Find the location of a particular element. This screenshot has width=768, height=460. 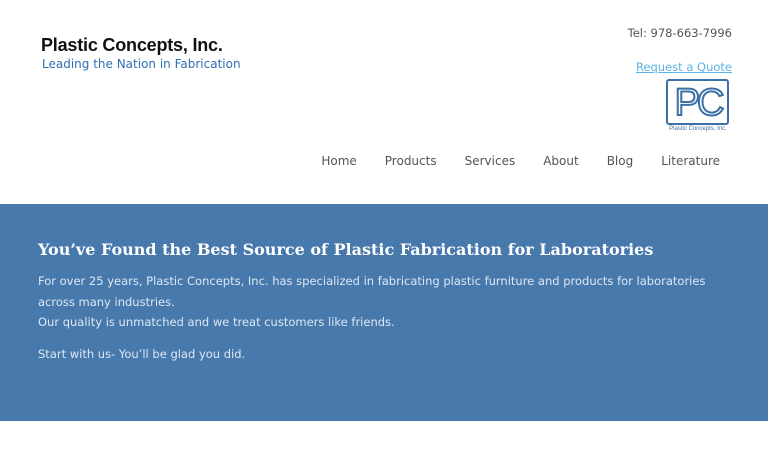

request-quote-link: Request a Quote is located at coordinates (684, 67).